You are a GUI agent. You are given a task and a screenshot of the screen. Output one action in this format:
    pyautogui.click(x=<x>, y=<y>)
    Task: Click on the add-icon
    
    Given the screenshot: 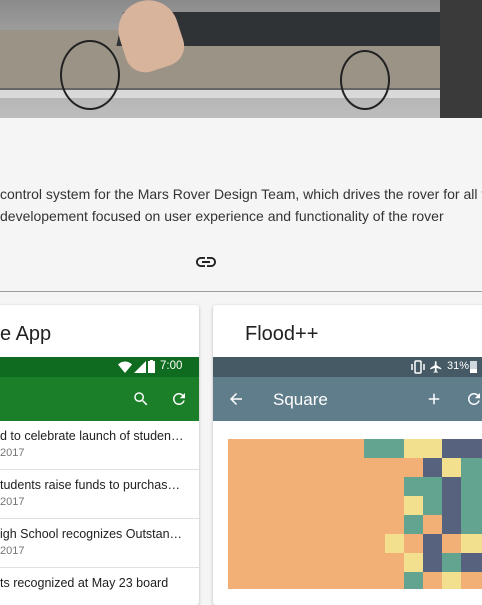 What is the action you would take?
    pyautogui.click(x=434, y=399)
    